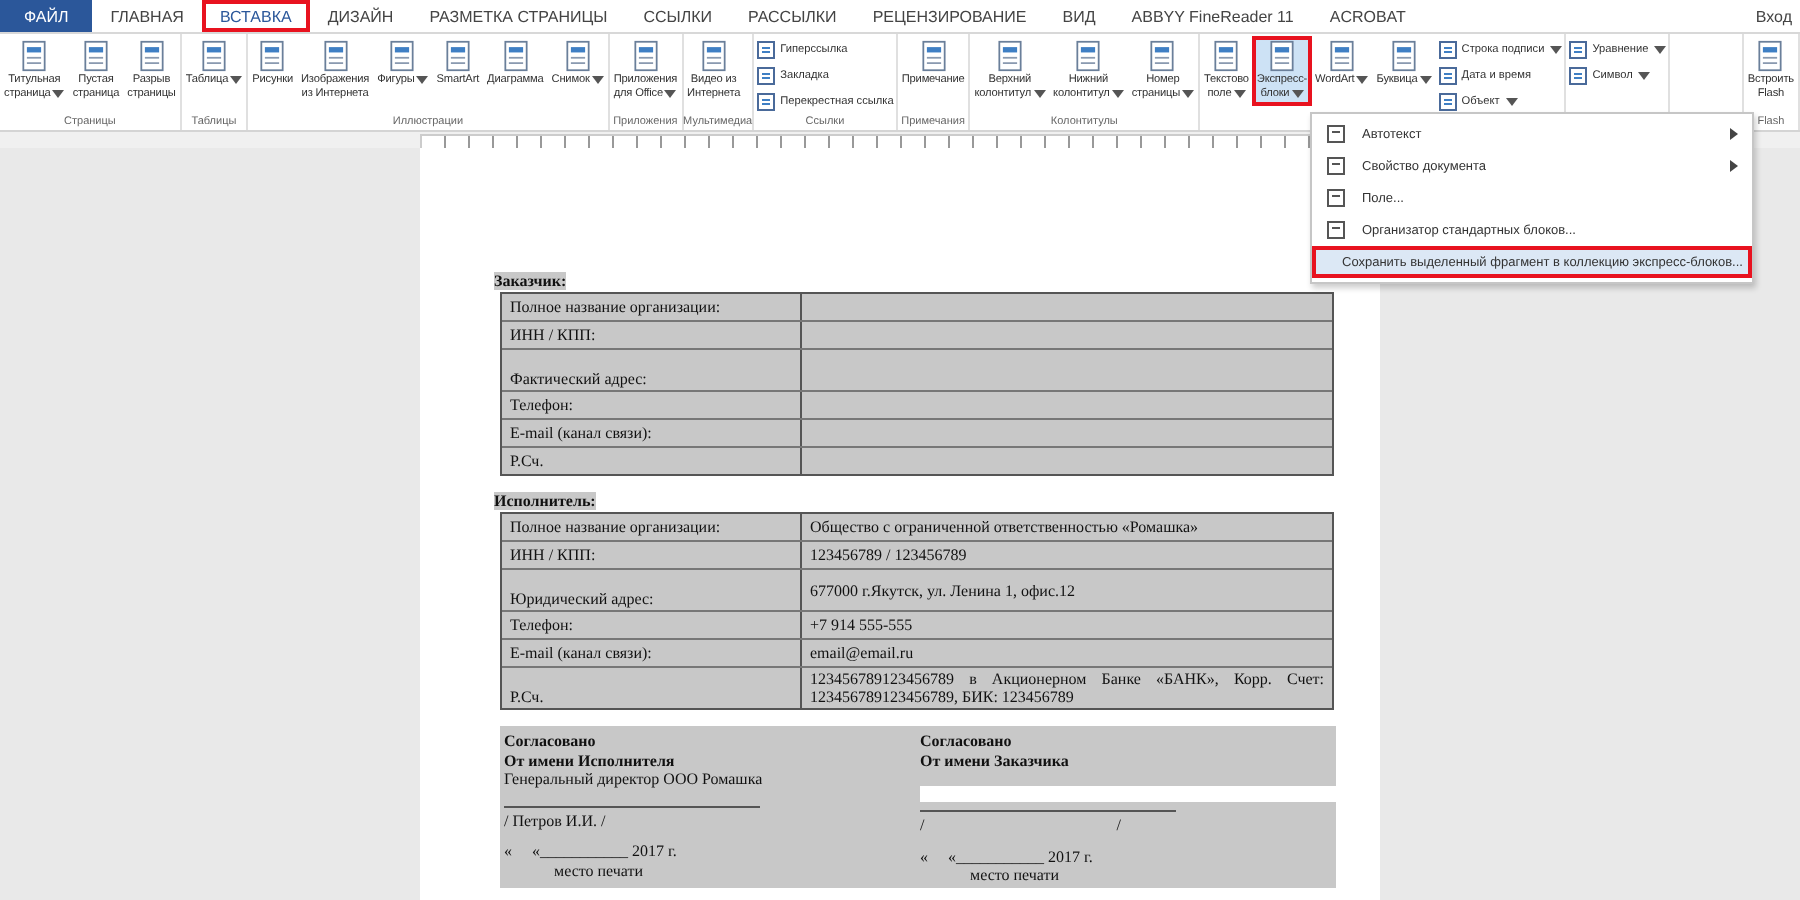 The image size is (1800, 900). What do you see at coordinates (652, 590) in the screenshot?
I see `table-cell: Юридический адрес:` at bounding box center [652, 590].